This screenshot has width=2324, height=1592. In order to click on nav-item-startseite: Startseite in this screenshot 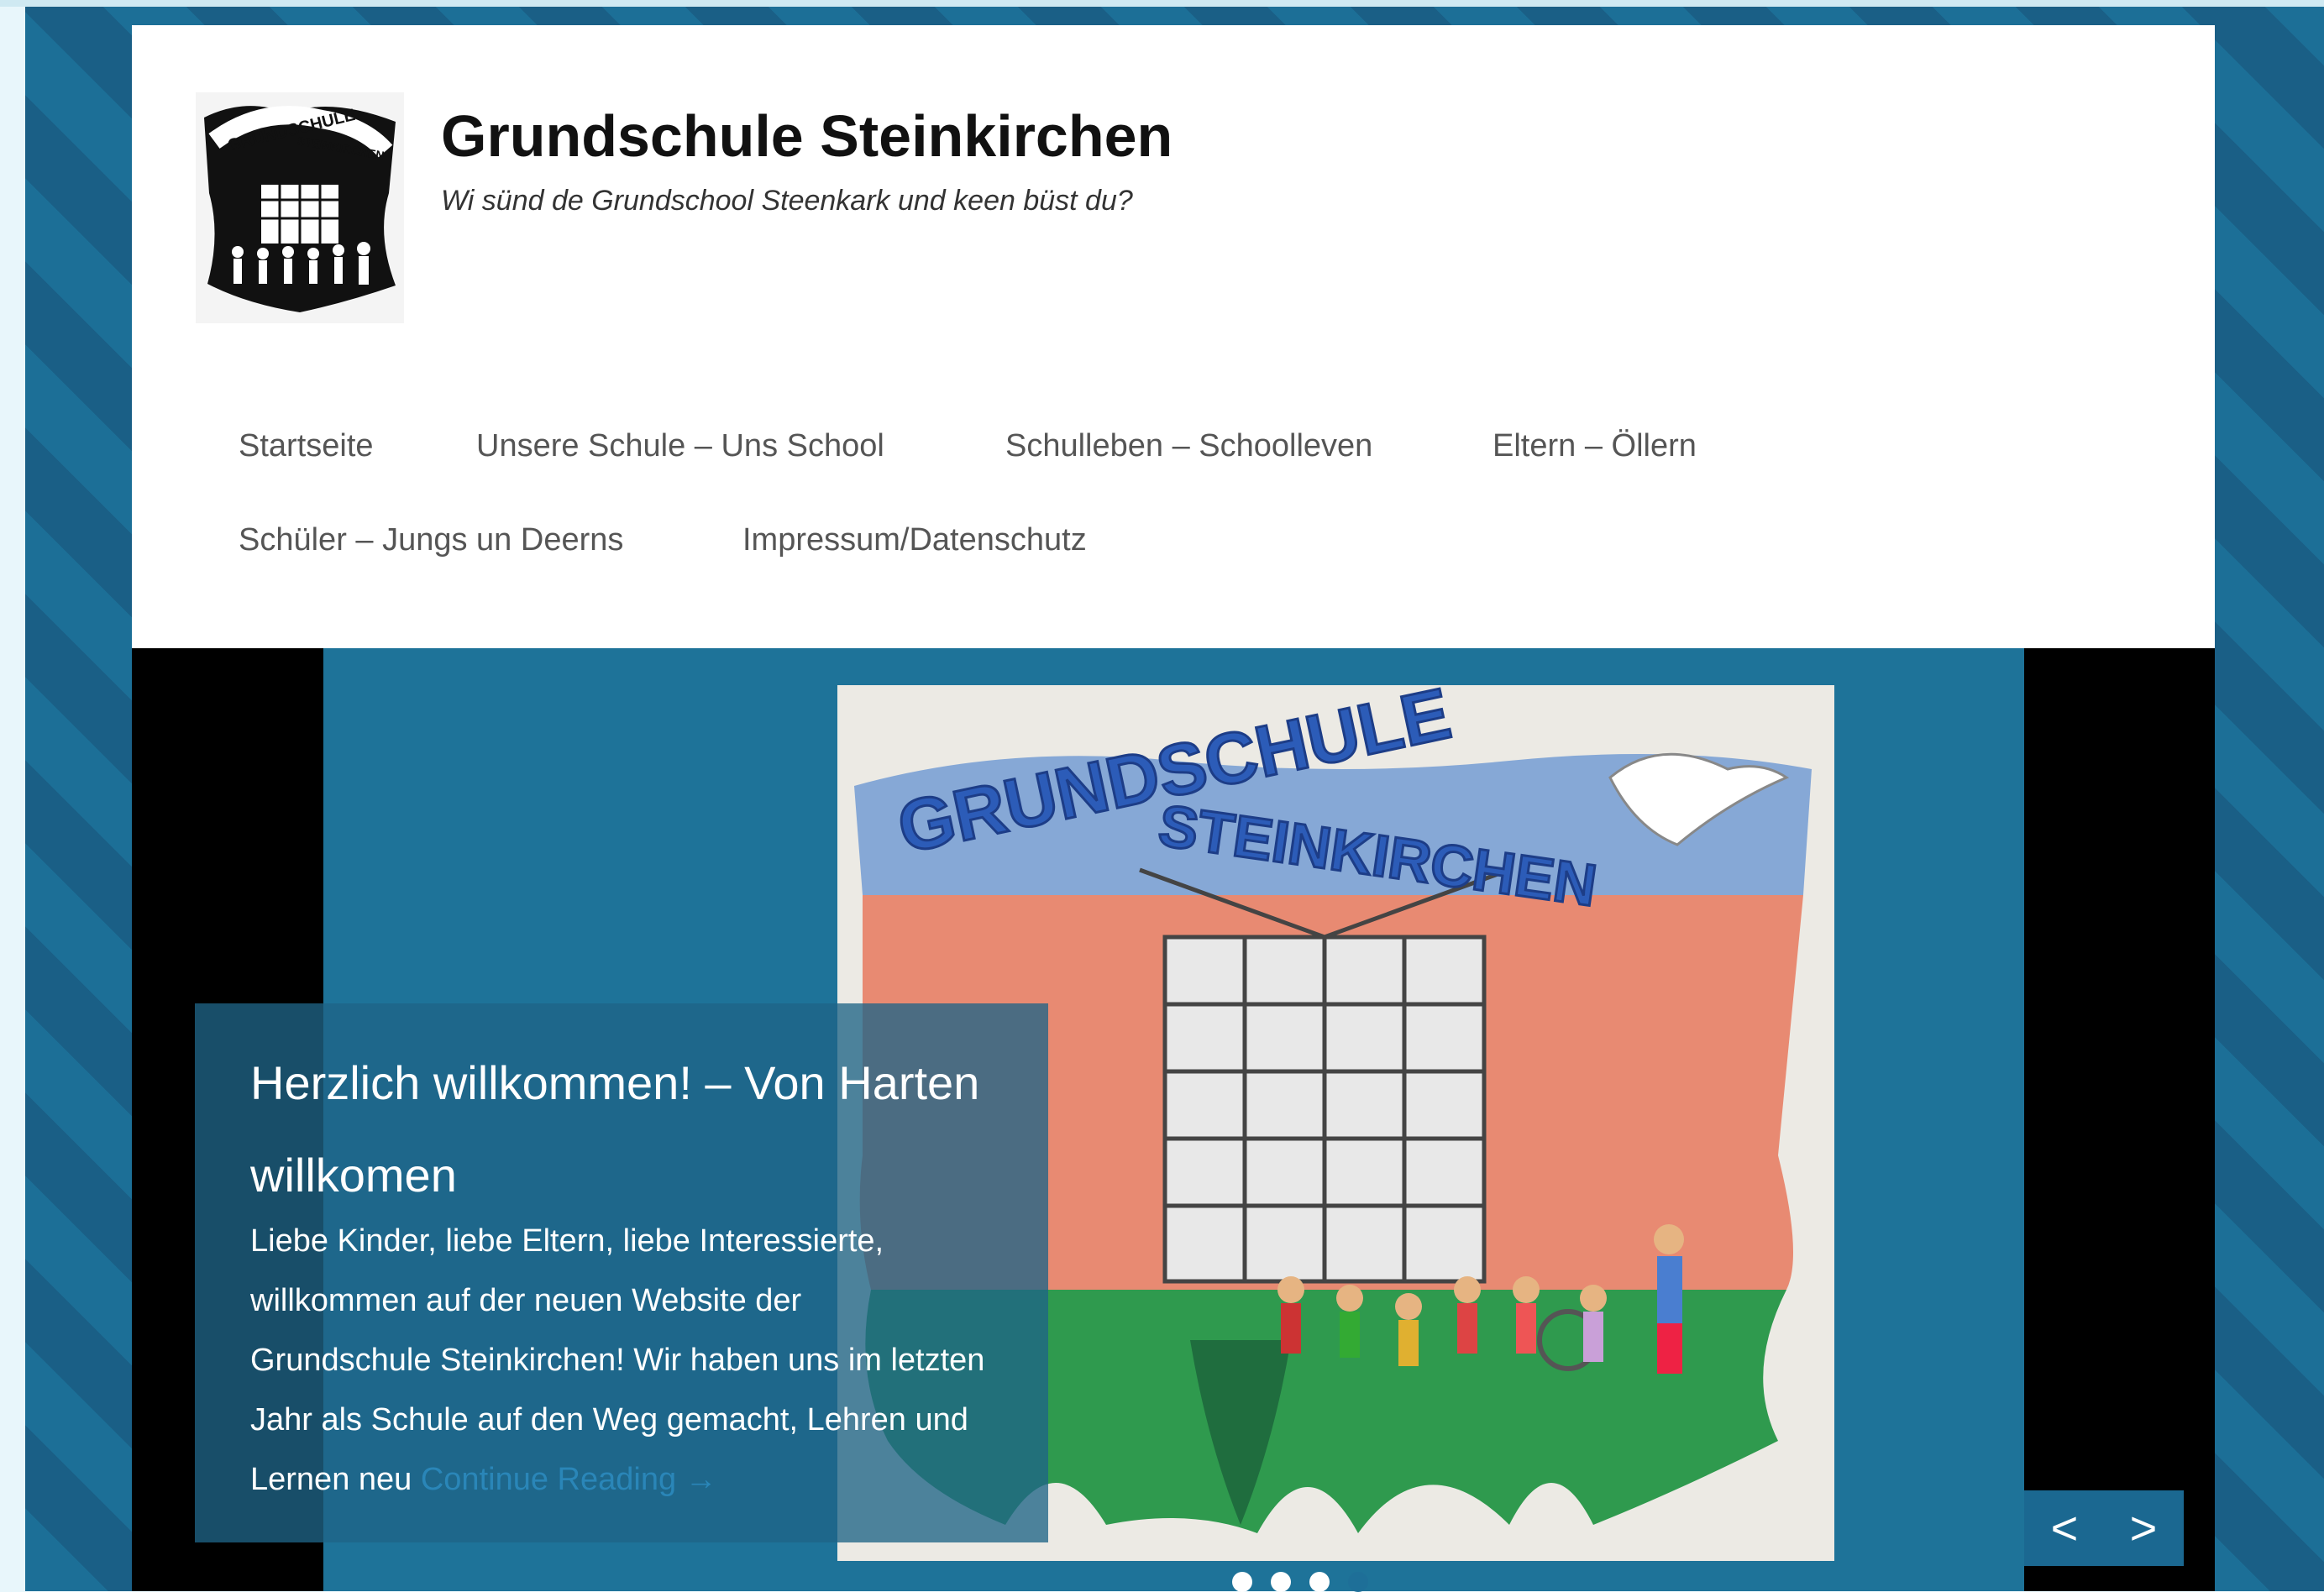, I will do `click(306, 446)`.